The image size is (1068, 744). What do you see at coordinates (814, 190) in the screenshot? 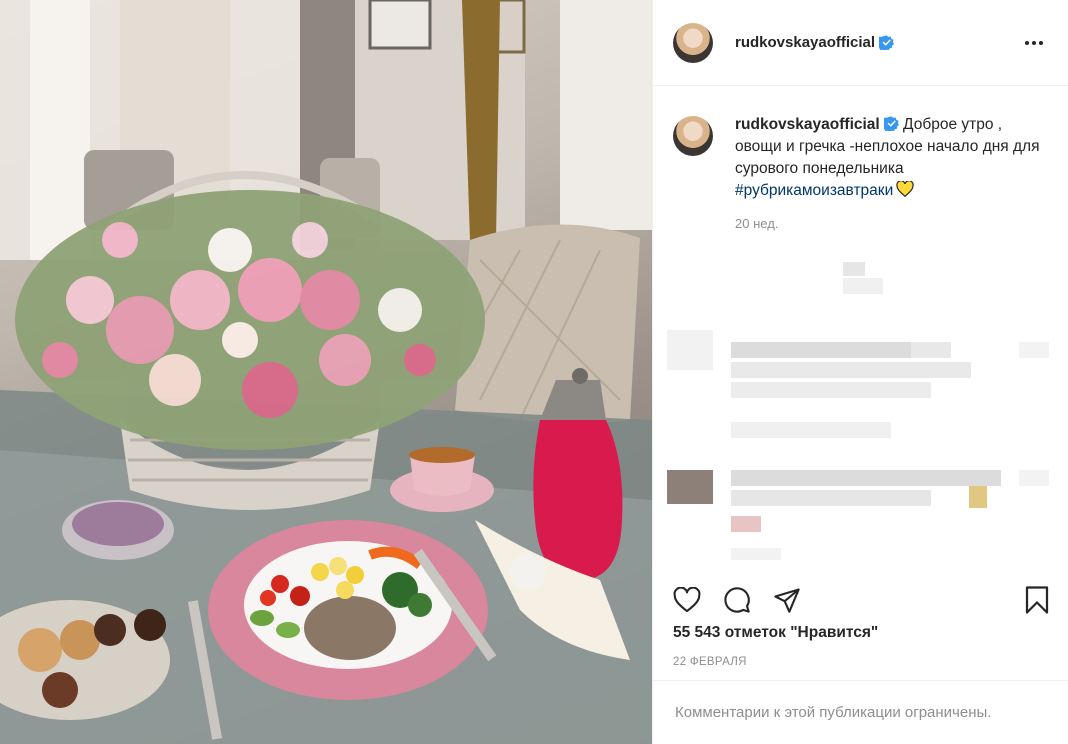
I see `caption-hashtag: #рубрикамоизавтраки` at bounding box center [814, 190].